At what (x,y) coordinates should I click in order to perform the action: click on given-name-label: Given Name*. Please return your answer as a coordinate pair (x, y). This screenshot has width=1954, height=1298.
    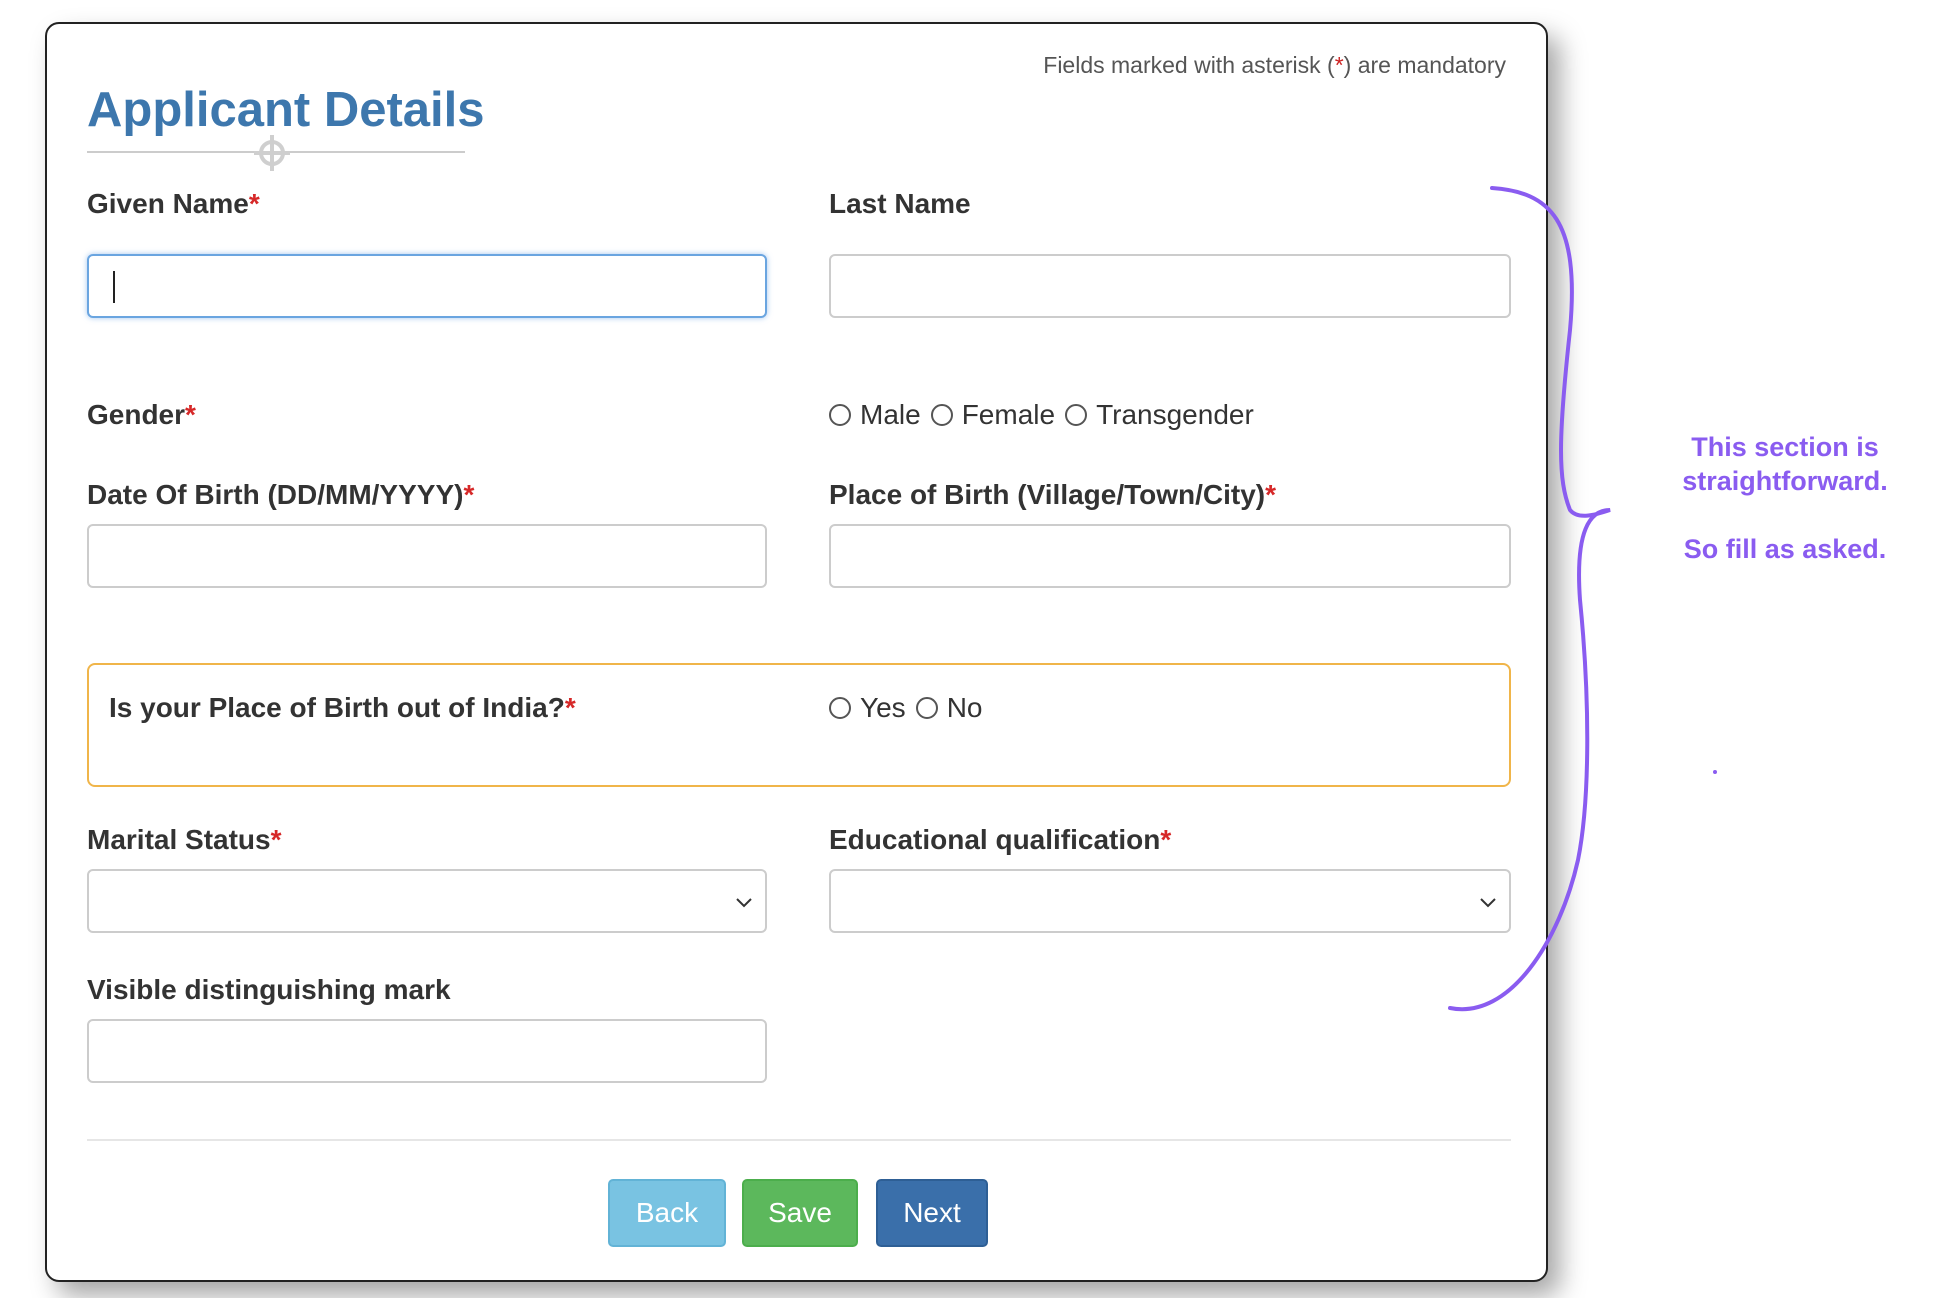
    Looking at the image, I should click on (173, 203).